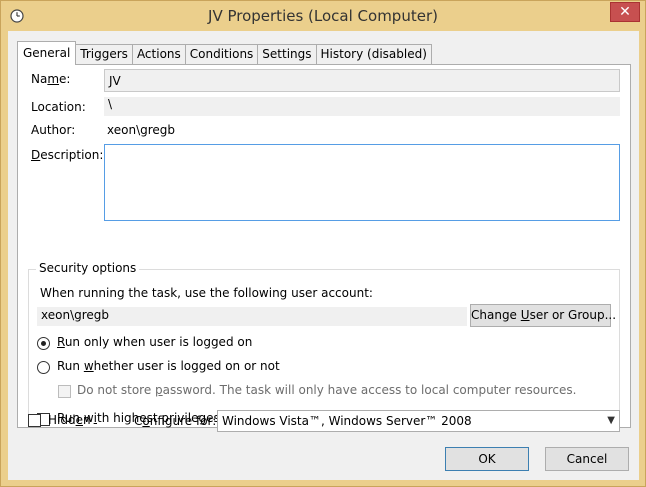 This screenshot has height=487, width=646. Describe the element at coordinates (373, 54) in the screenshot. I see `tab-history: History (disabled)` at that location.